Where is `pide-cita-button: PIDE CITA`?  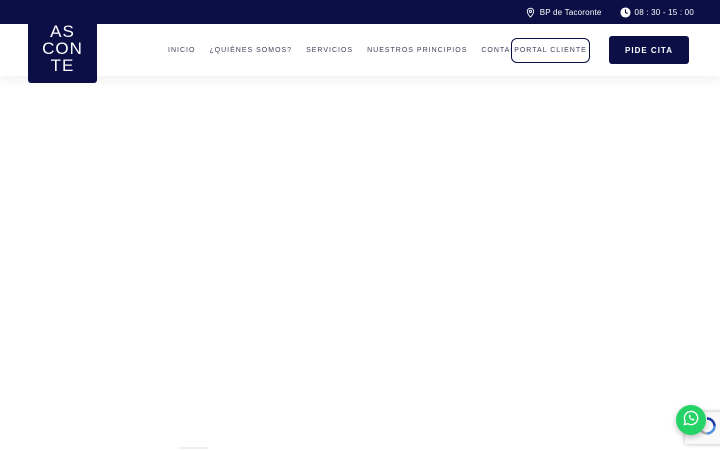
pide-cita-button: PIDE CITA is located at coordinates (649, 50).